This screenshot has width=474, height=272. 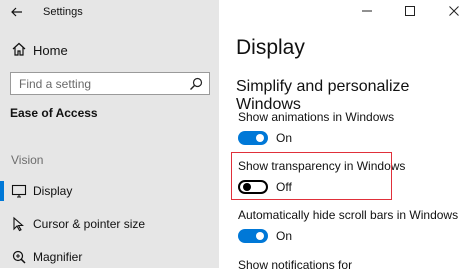 I want to click on back-arrow-icon, so click(x=16, y=12).